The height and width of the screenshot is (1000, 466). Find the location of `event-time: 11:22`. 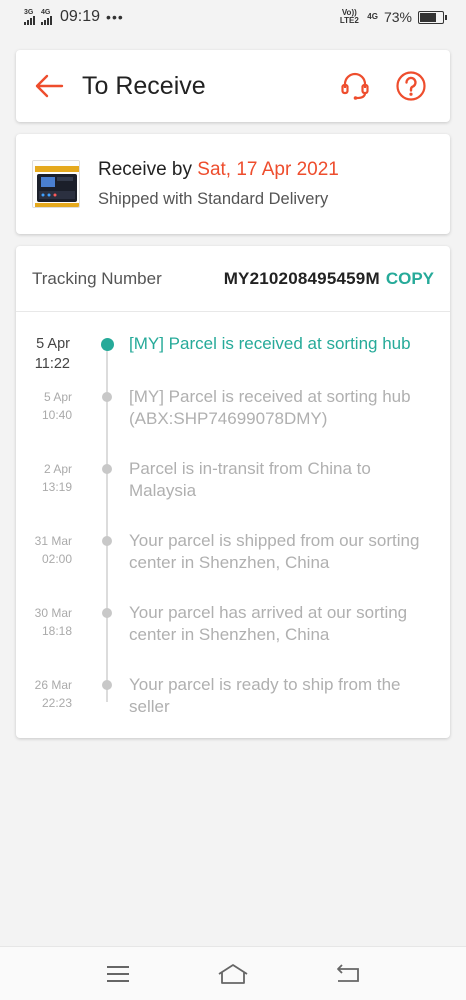

event-time: 11:22 is located at coordinates (52, 364).